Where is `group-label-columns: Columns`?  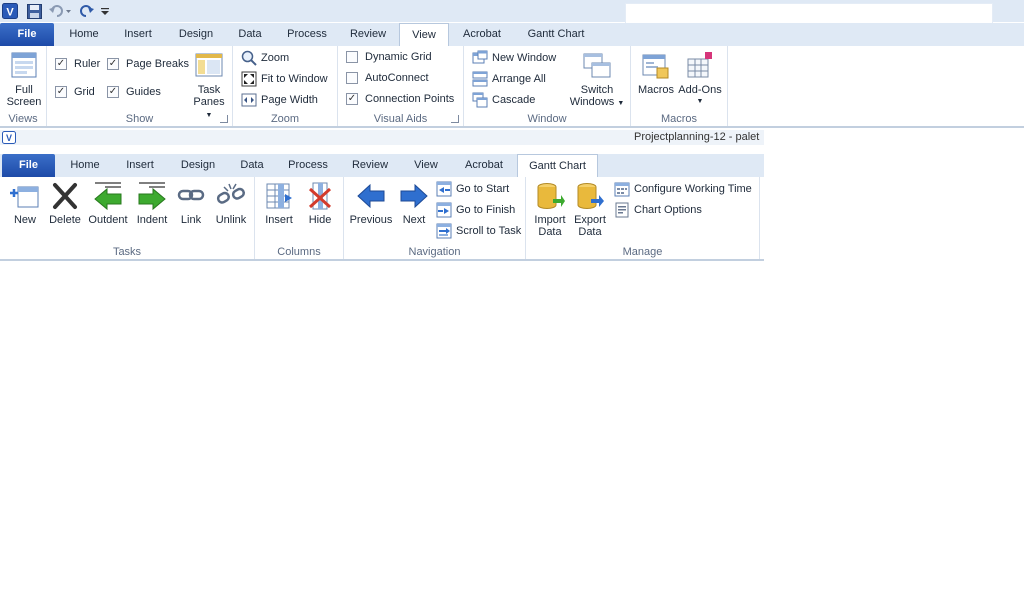
group-label-columns: Columns is located at coordinates (299, 252).